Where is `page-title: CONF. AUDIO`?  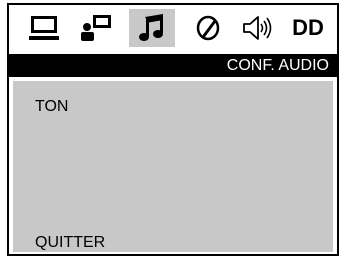
page-title: CONF. AUDIO is located at coordinates (277, 65).